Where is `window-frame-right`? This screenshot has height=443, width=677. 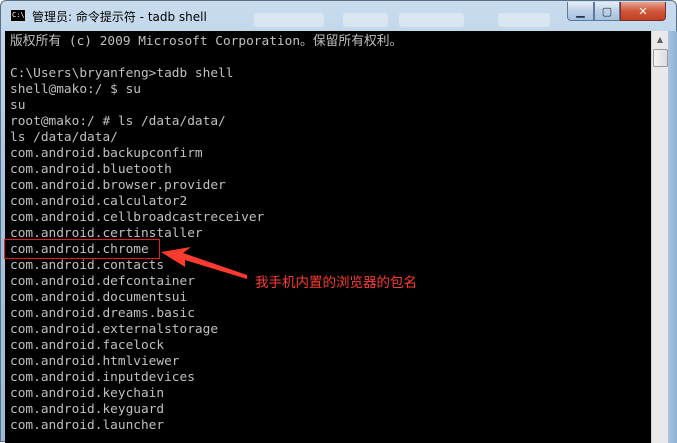
window-frame-right is located at coordinates (672, 237).